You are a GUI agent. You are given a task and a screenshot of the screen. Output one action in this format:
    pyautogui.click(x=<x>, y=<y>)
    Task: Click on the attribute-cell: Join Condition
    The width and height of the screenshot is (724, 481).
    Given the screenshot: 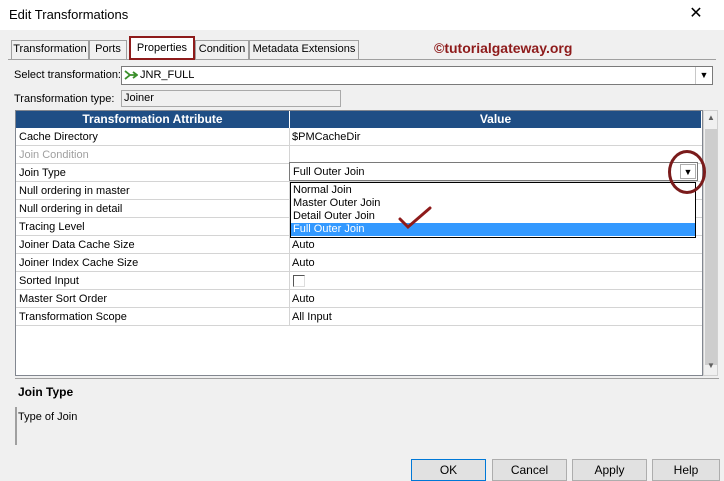 What is the action you would take?
    pyautogui.click(x=54, y=155)
    